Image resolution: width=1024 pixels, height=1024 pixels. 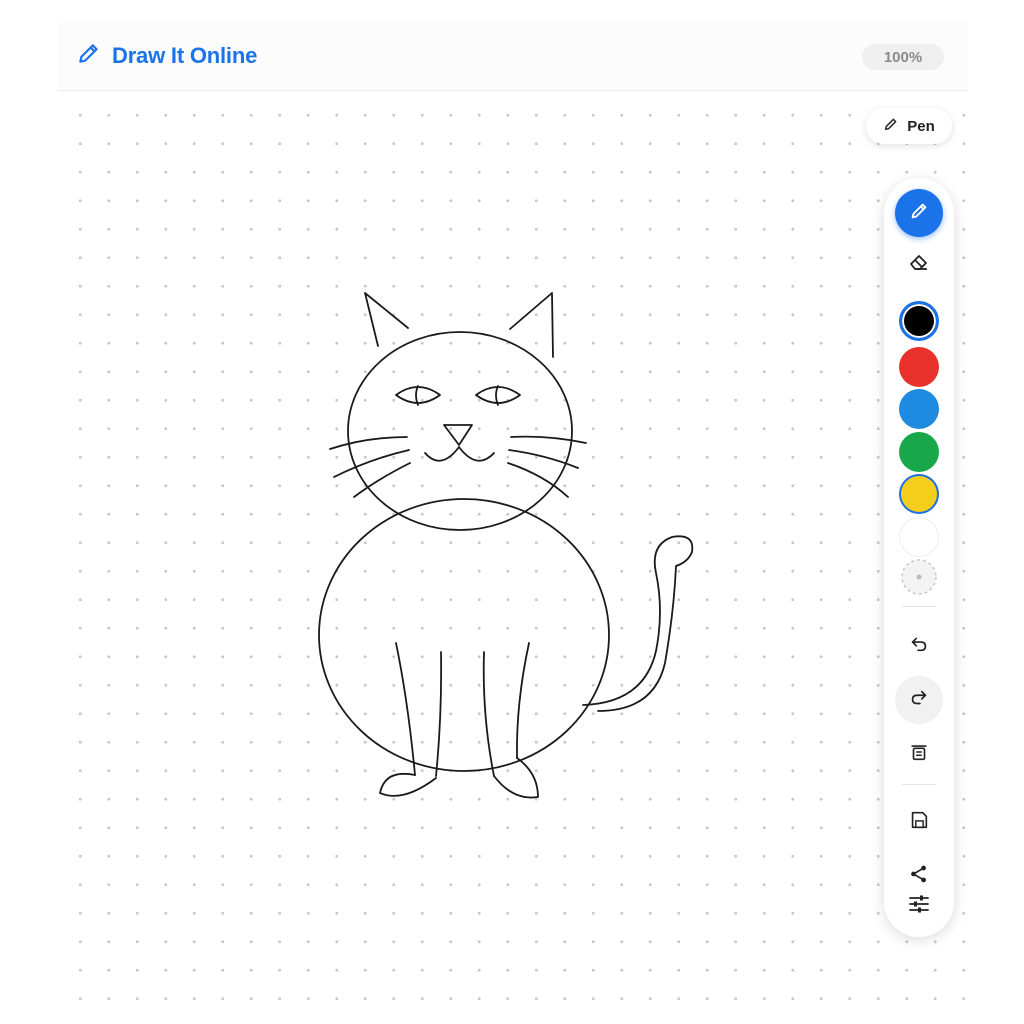 What do you see at coordinates (459, 454) in the screenshot?
I see `mouth` at bounding box center [459, 454].